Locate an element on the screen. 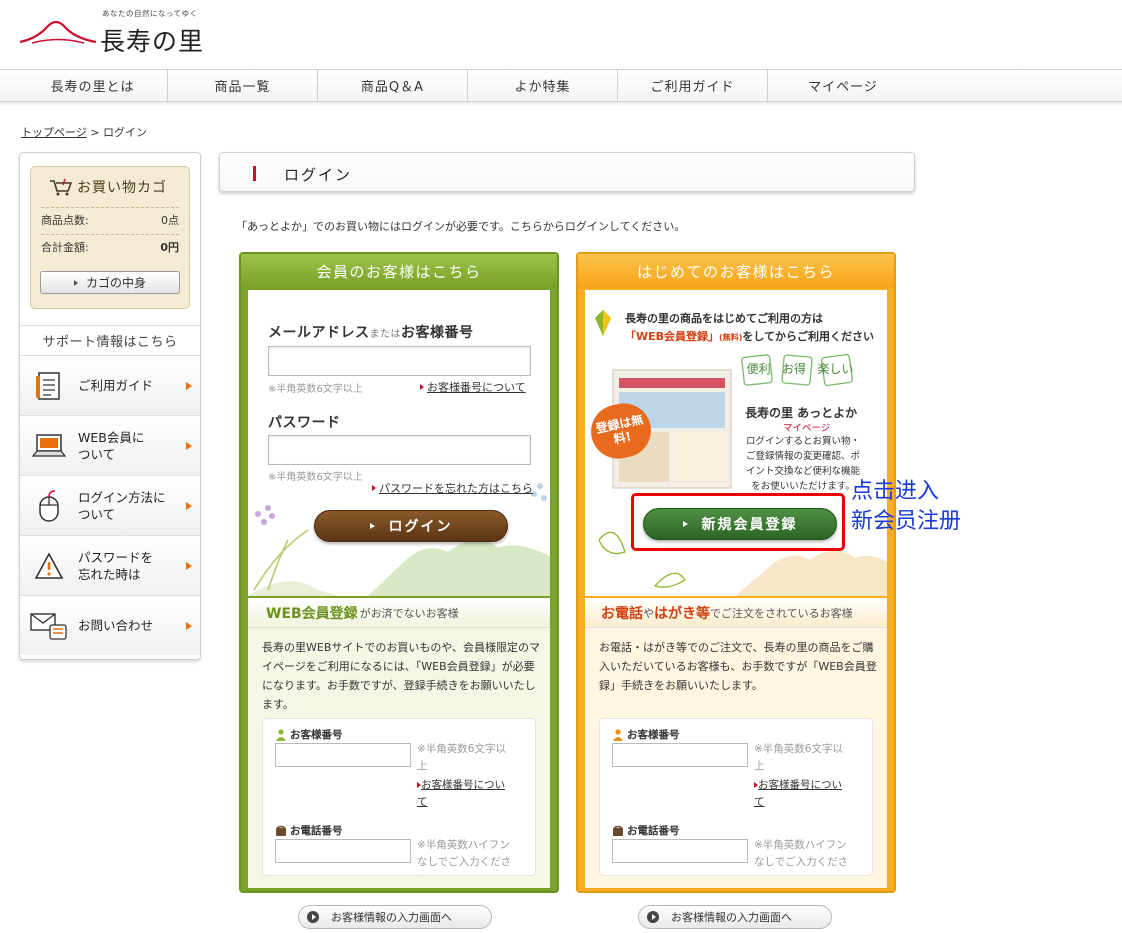 This screenshot has width=1122, height=933. member-next-label: お客様情報の入力画面へ is located at coordinates (391, 917).